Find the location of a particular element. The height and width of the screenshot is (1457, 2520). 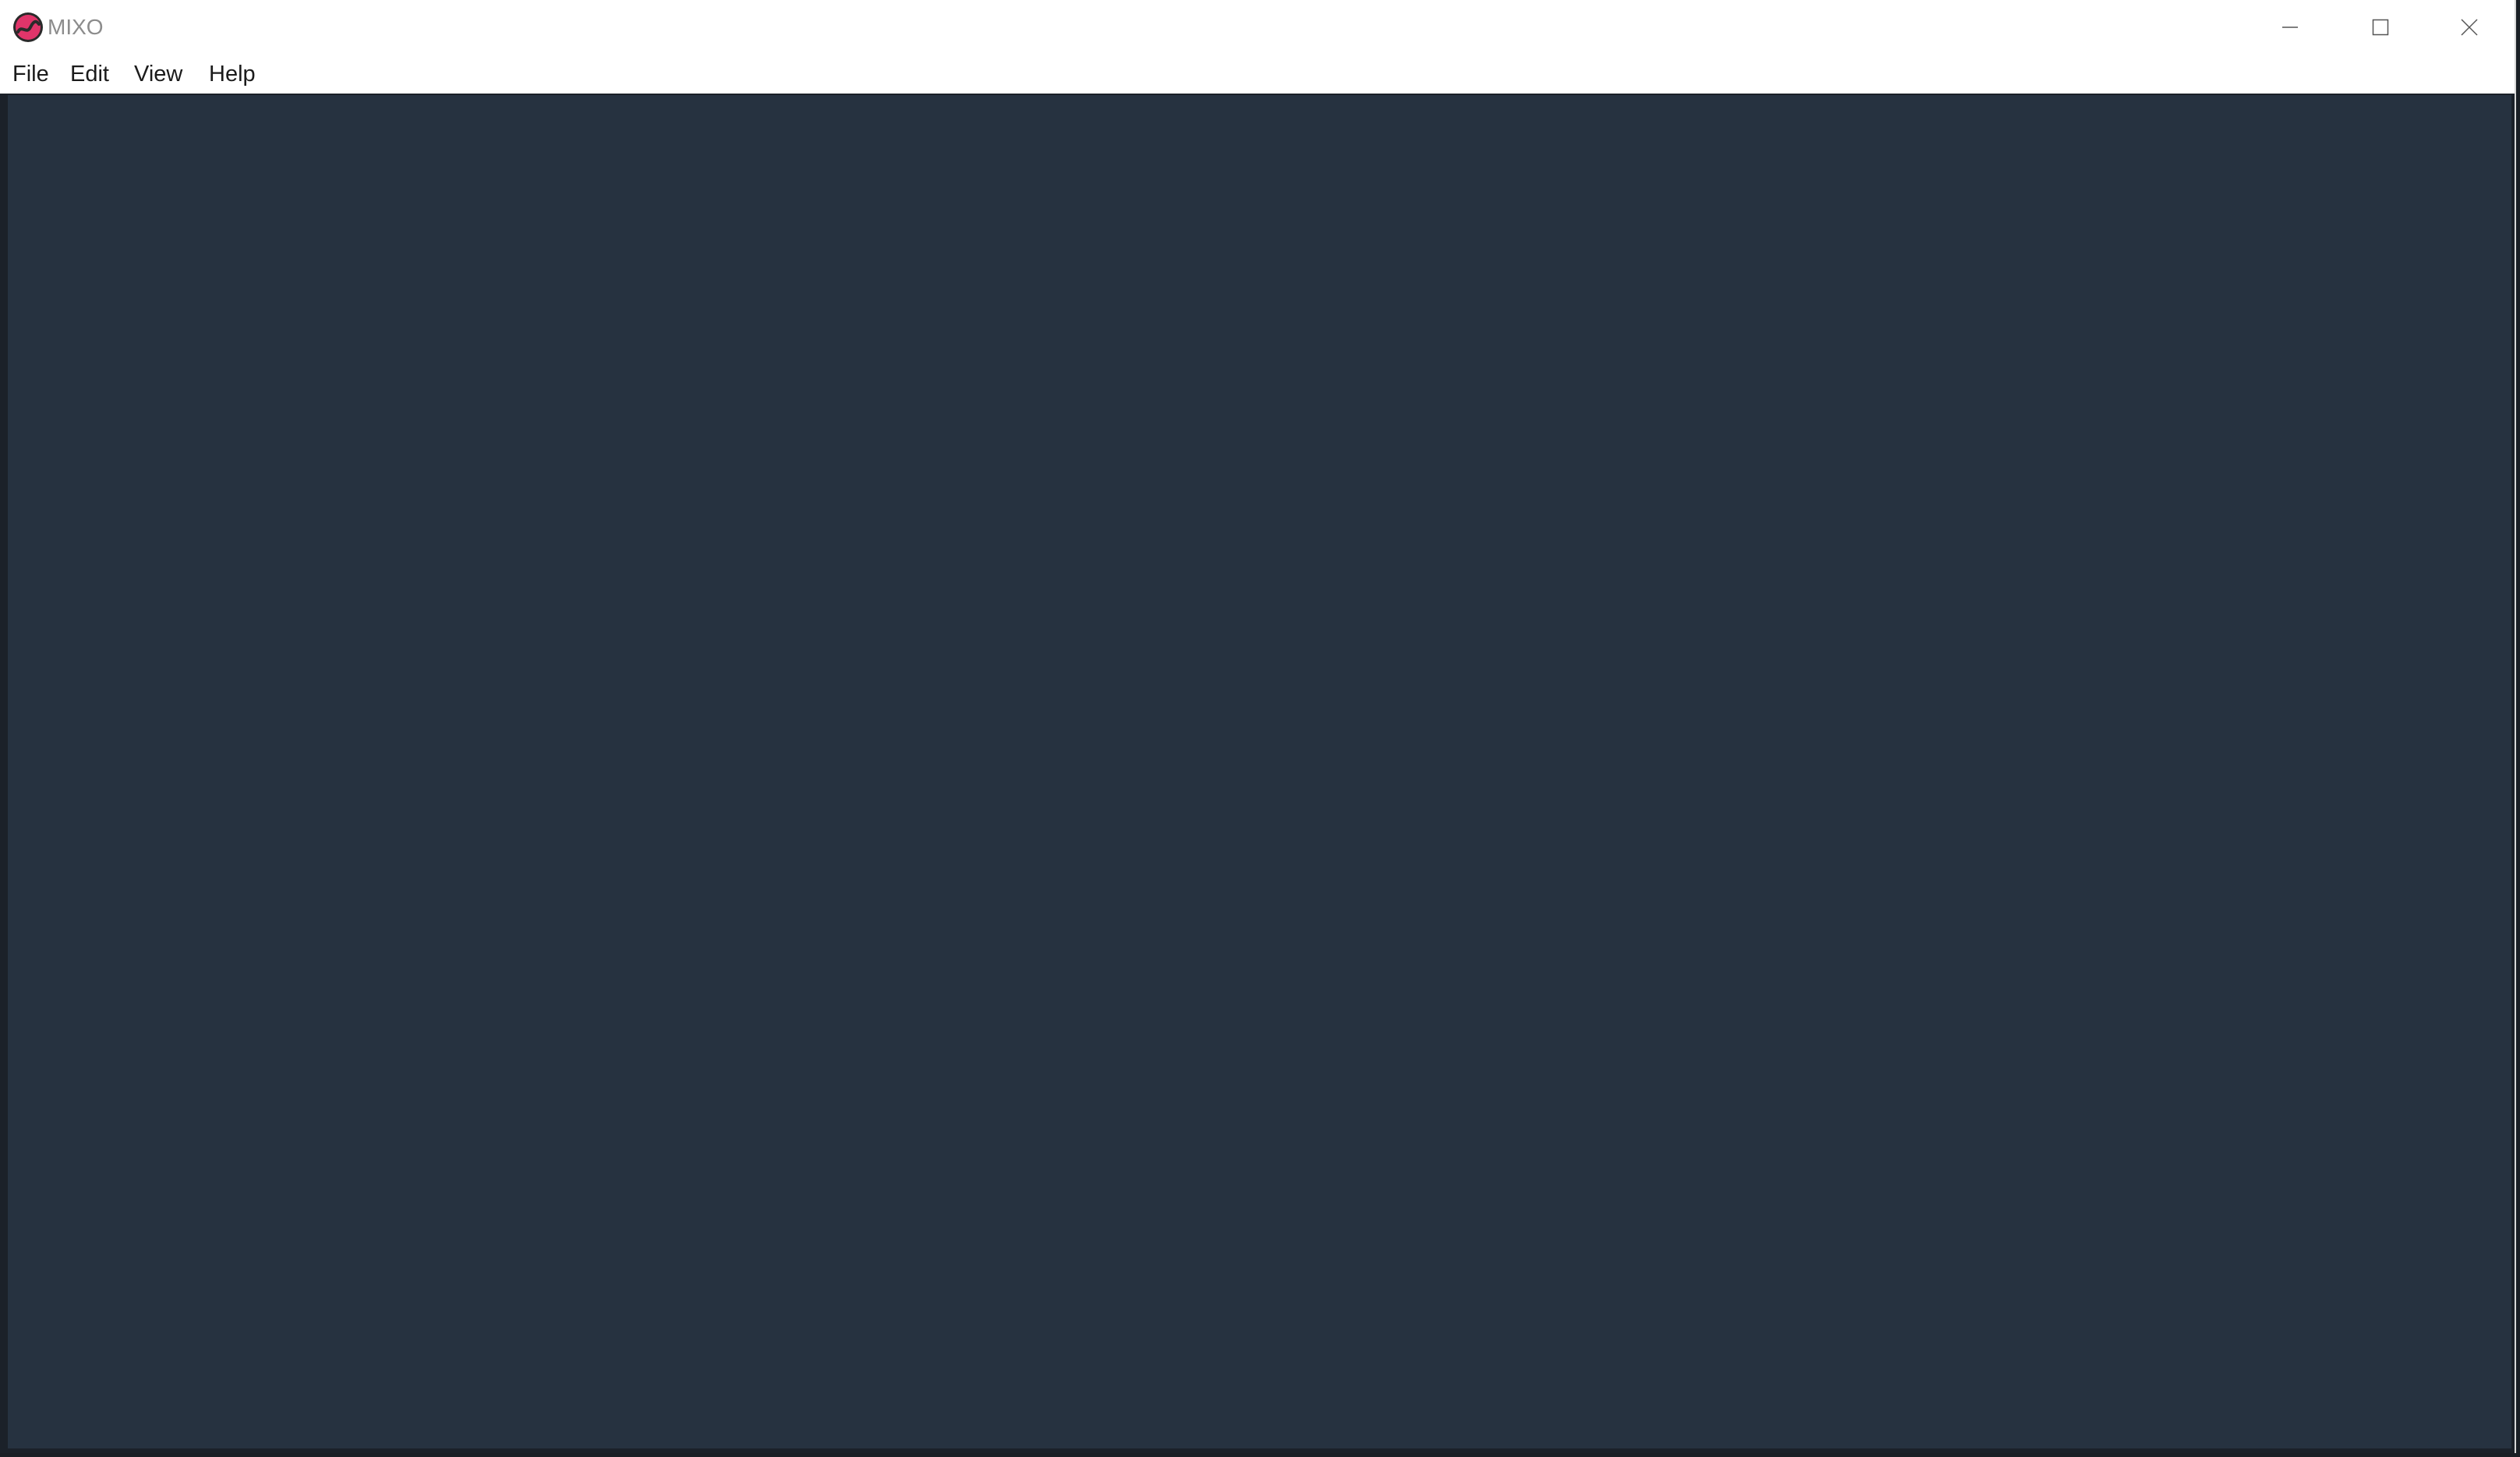

minimize-button is located at coordinates (2290, 27).